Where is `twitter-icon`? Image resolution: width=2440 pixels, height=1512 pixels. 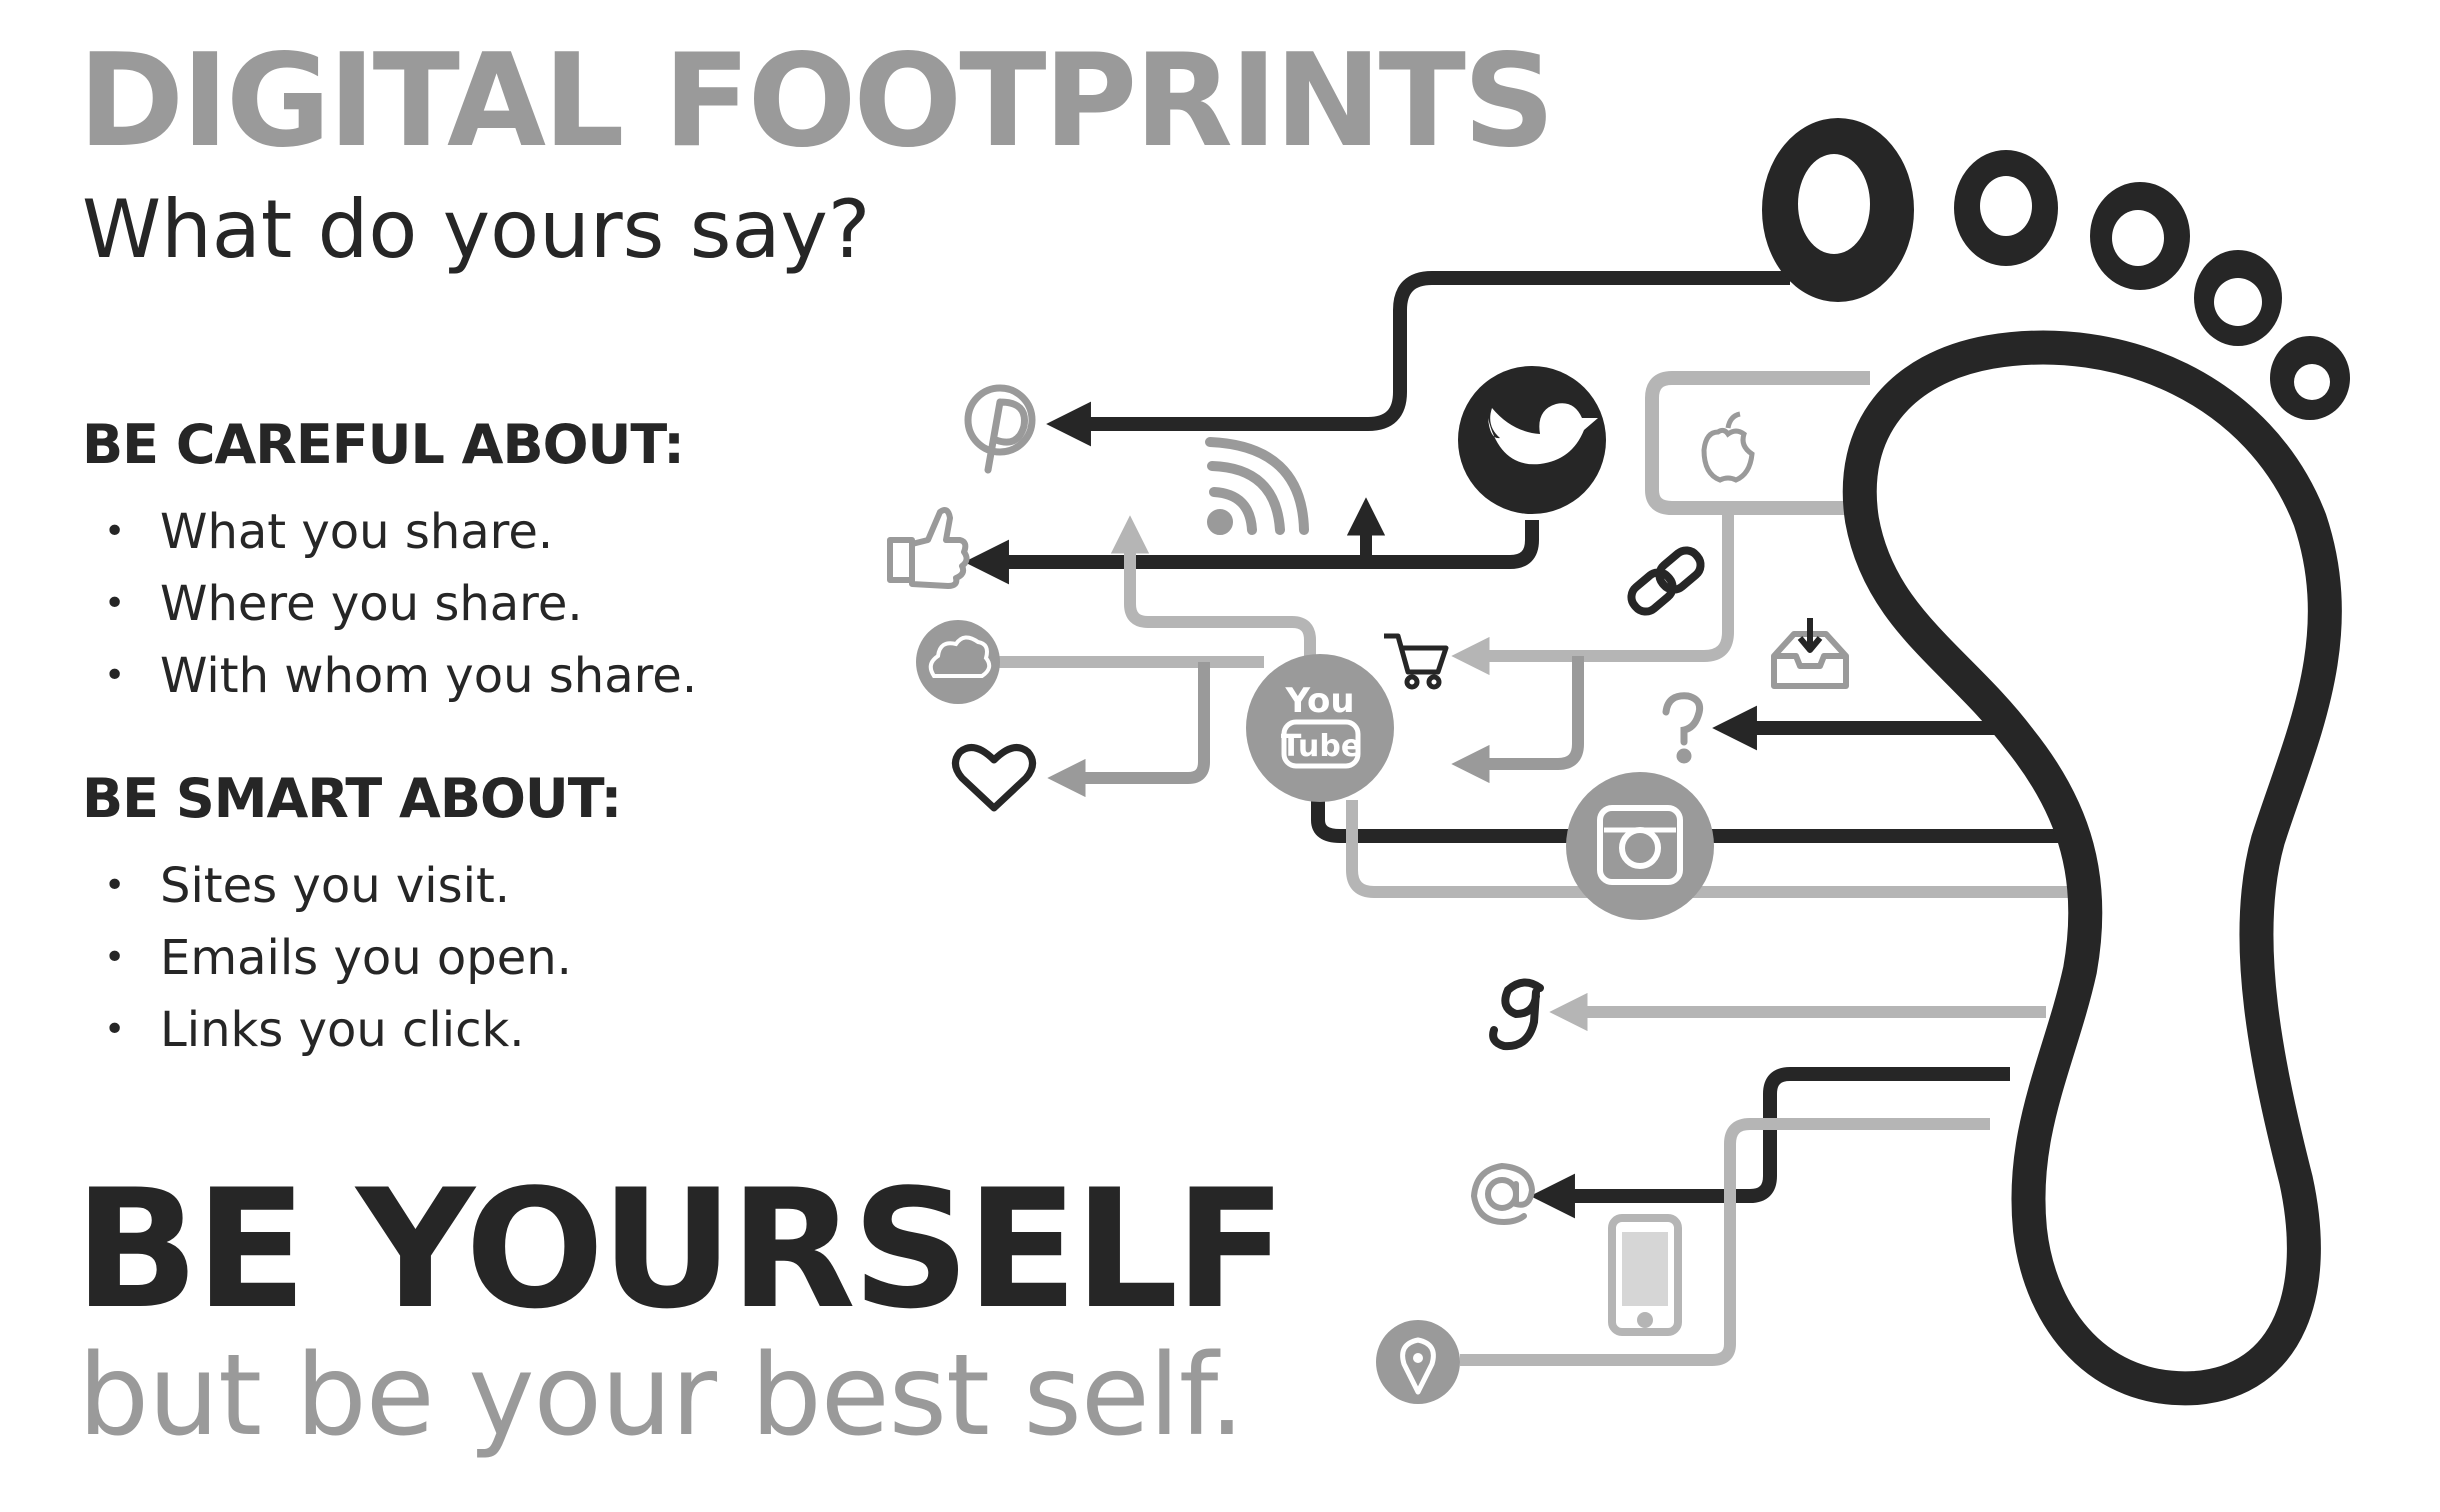
twitter-icon is located at coordinates (1532, 440).